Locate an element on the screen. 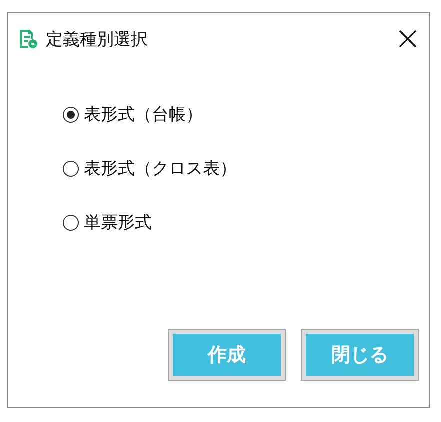  option-label: 表形式（クロス表） is located at coordinates (160, 169).